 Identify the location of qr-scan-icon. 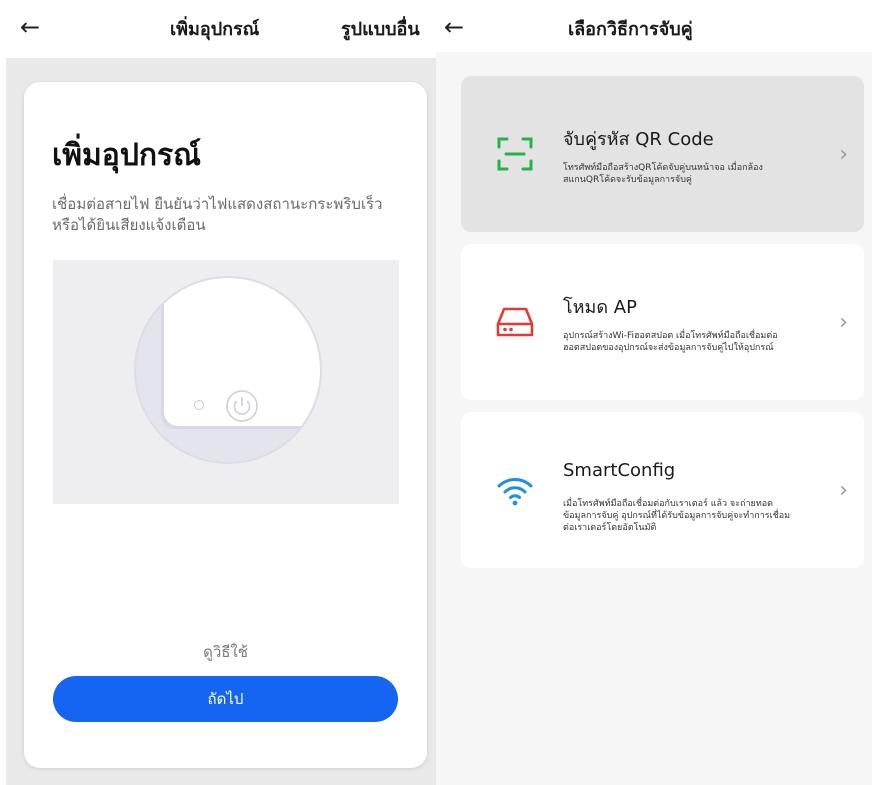
(515, 154).